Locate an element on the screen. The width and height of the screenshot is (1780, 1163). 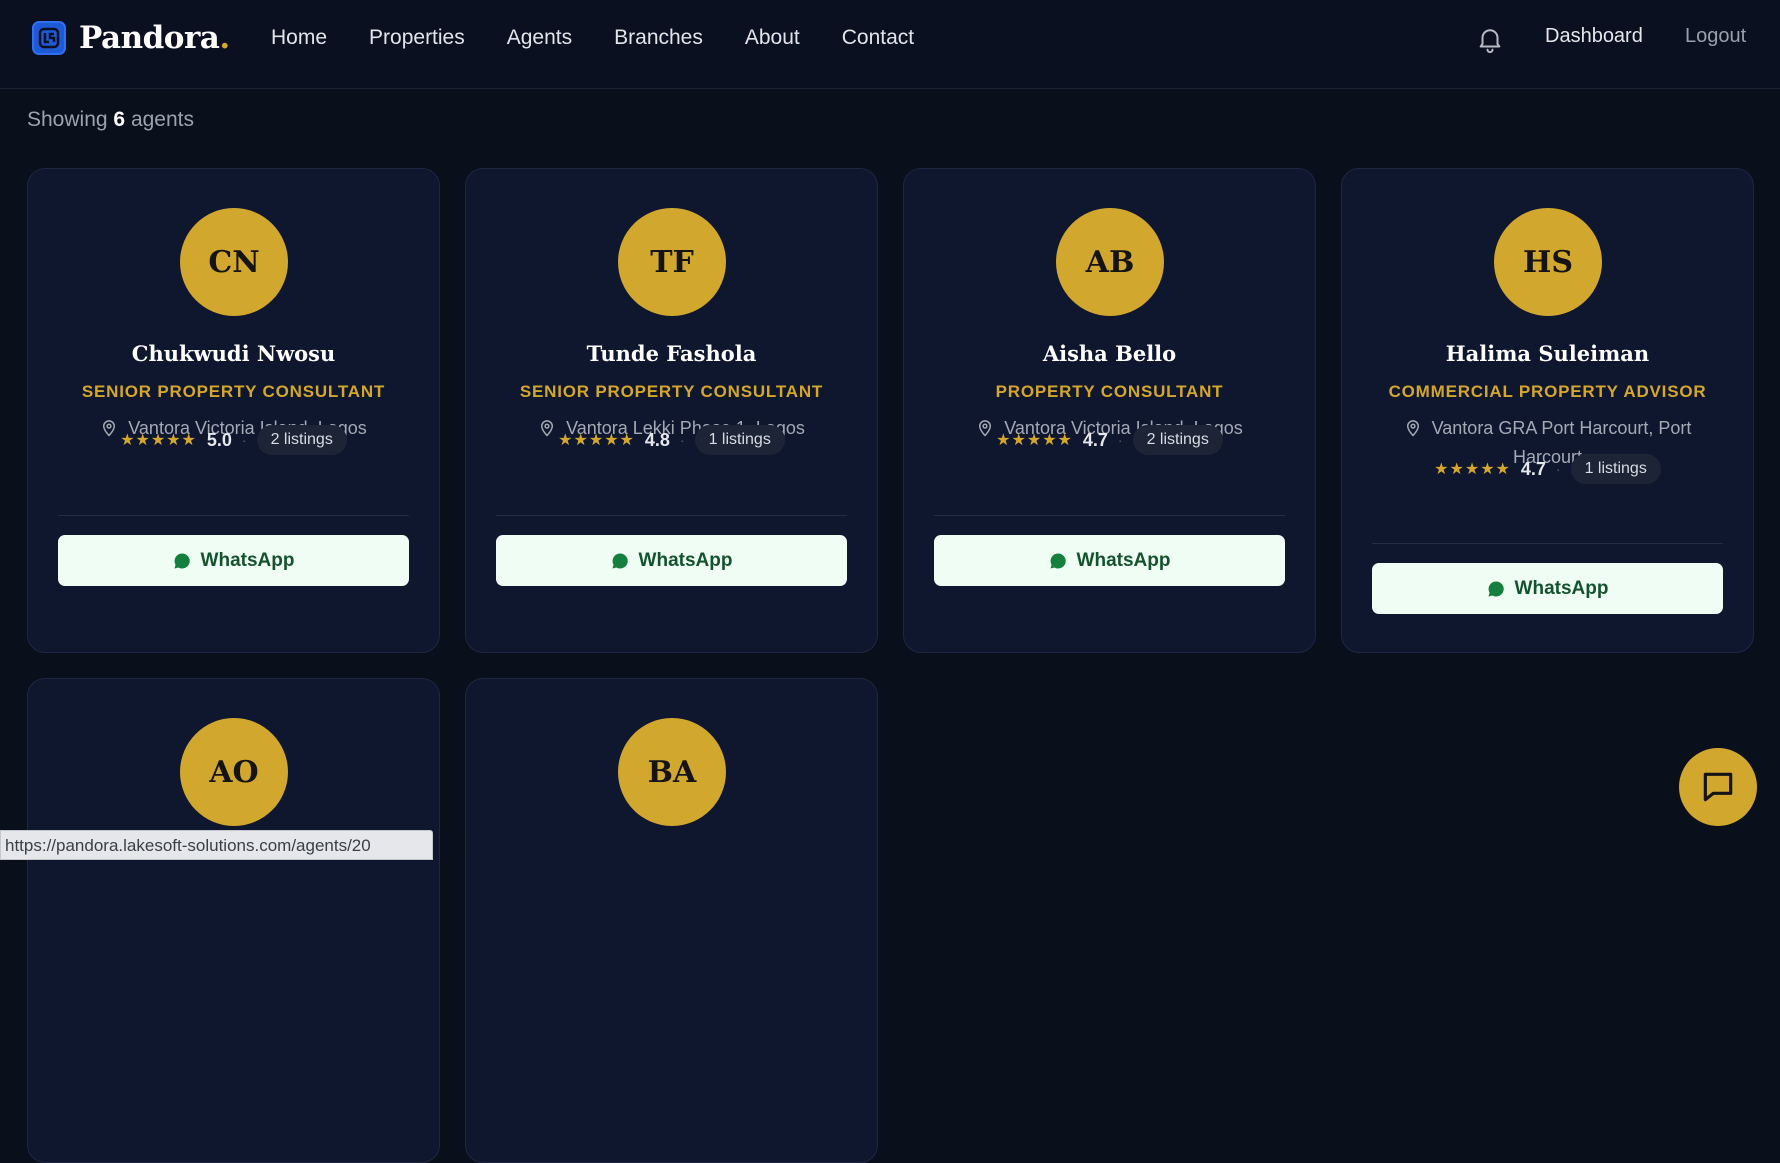
nav-branches: Branches is located at coordinates (658, 38).